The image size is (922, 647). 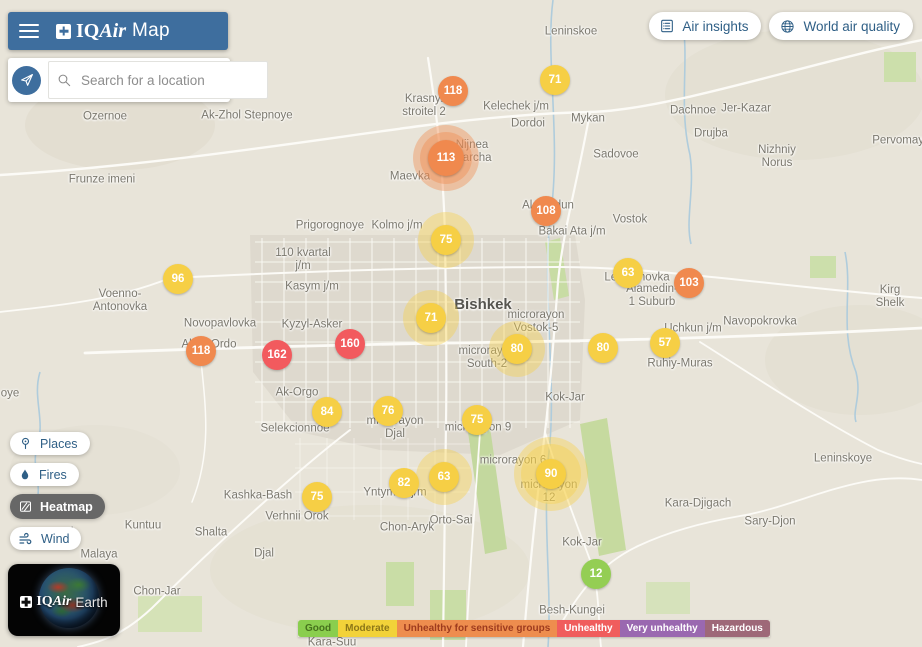 What do you see at coordinates (367, 628) in the screenshot?
I see `legend-item: Moderate` at bounding box center [367, 628].